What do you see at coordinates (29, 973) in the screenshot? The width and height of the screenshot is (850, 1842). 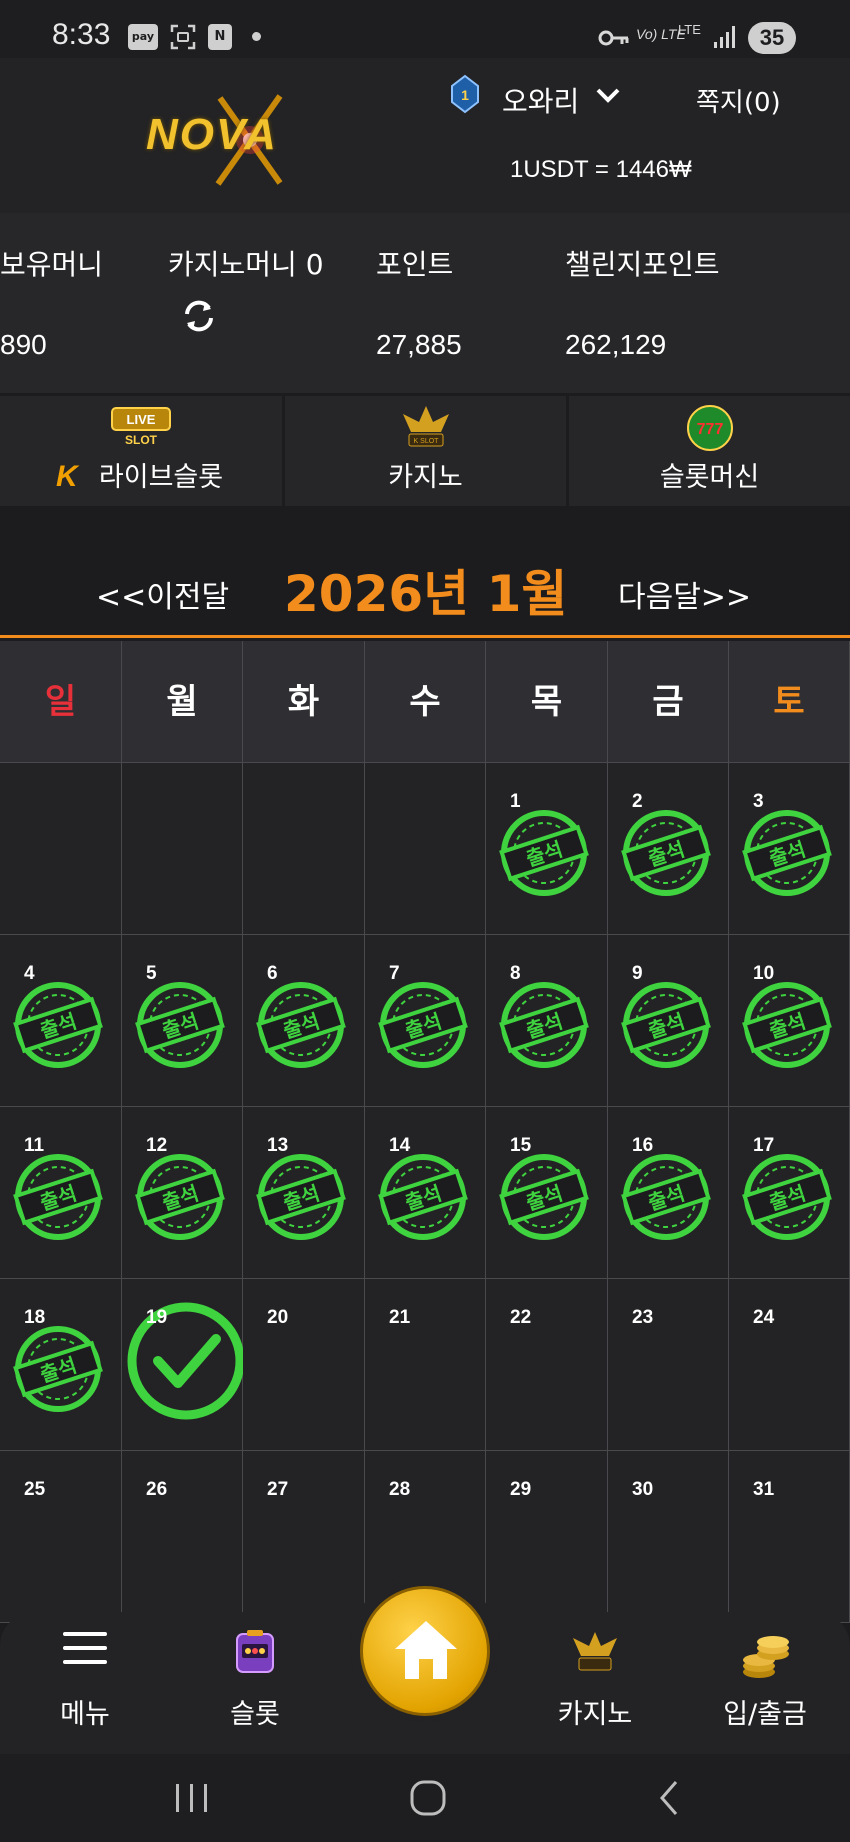 I see `day-number: 4` at bounding box center [29, 973].